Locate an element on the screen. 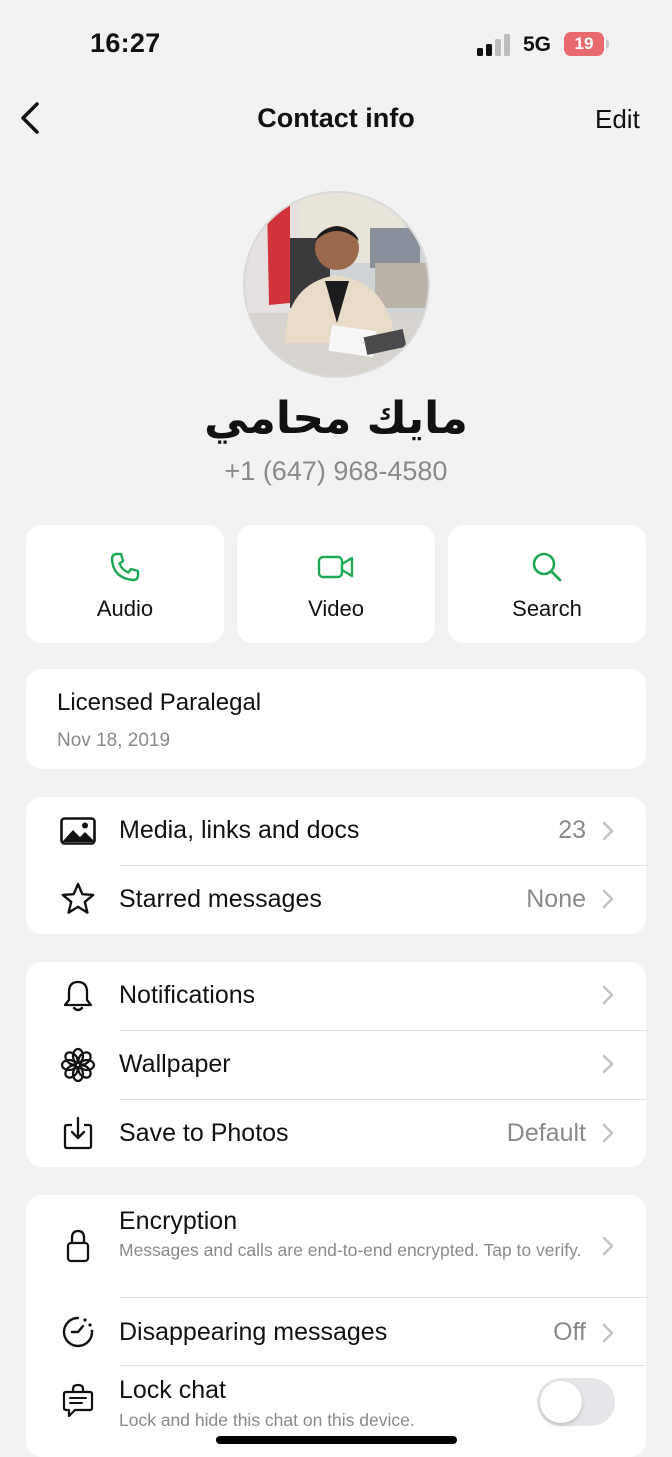  media-count: 23 is located at coordinates (572, 830).